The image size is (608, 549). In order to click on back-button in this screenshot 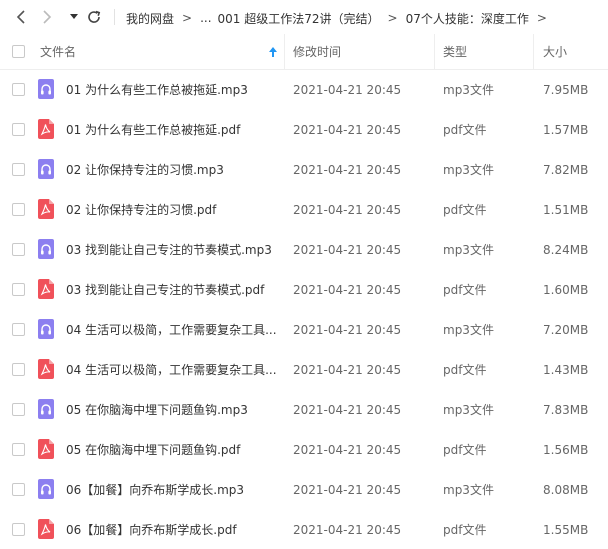, I will do `click(21, 17)`.